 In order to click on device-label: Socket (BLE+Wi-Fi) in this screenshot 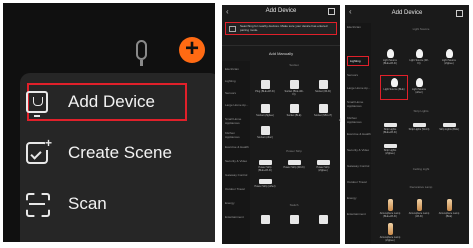, I will do `click(294, 93)`.